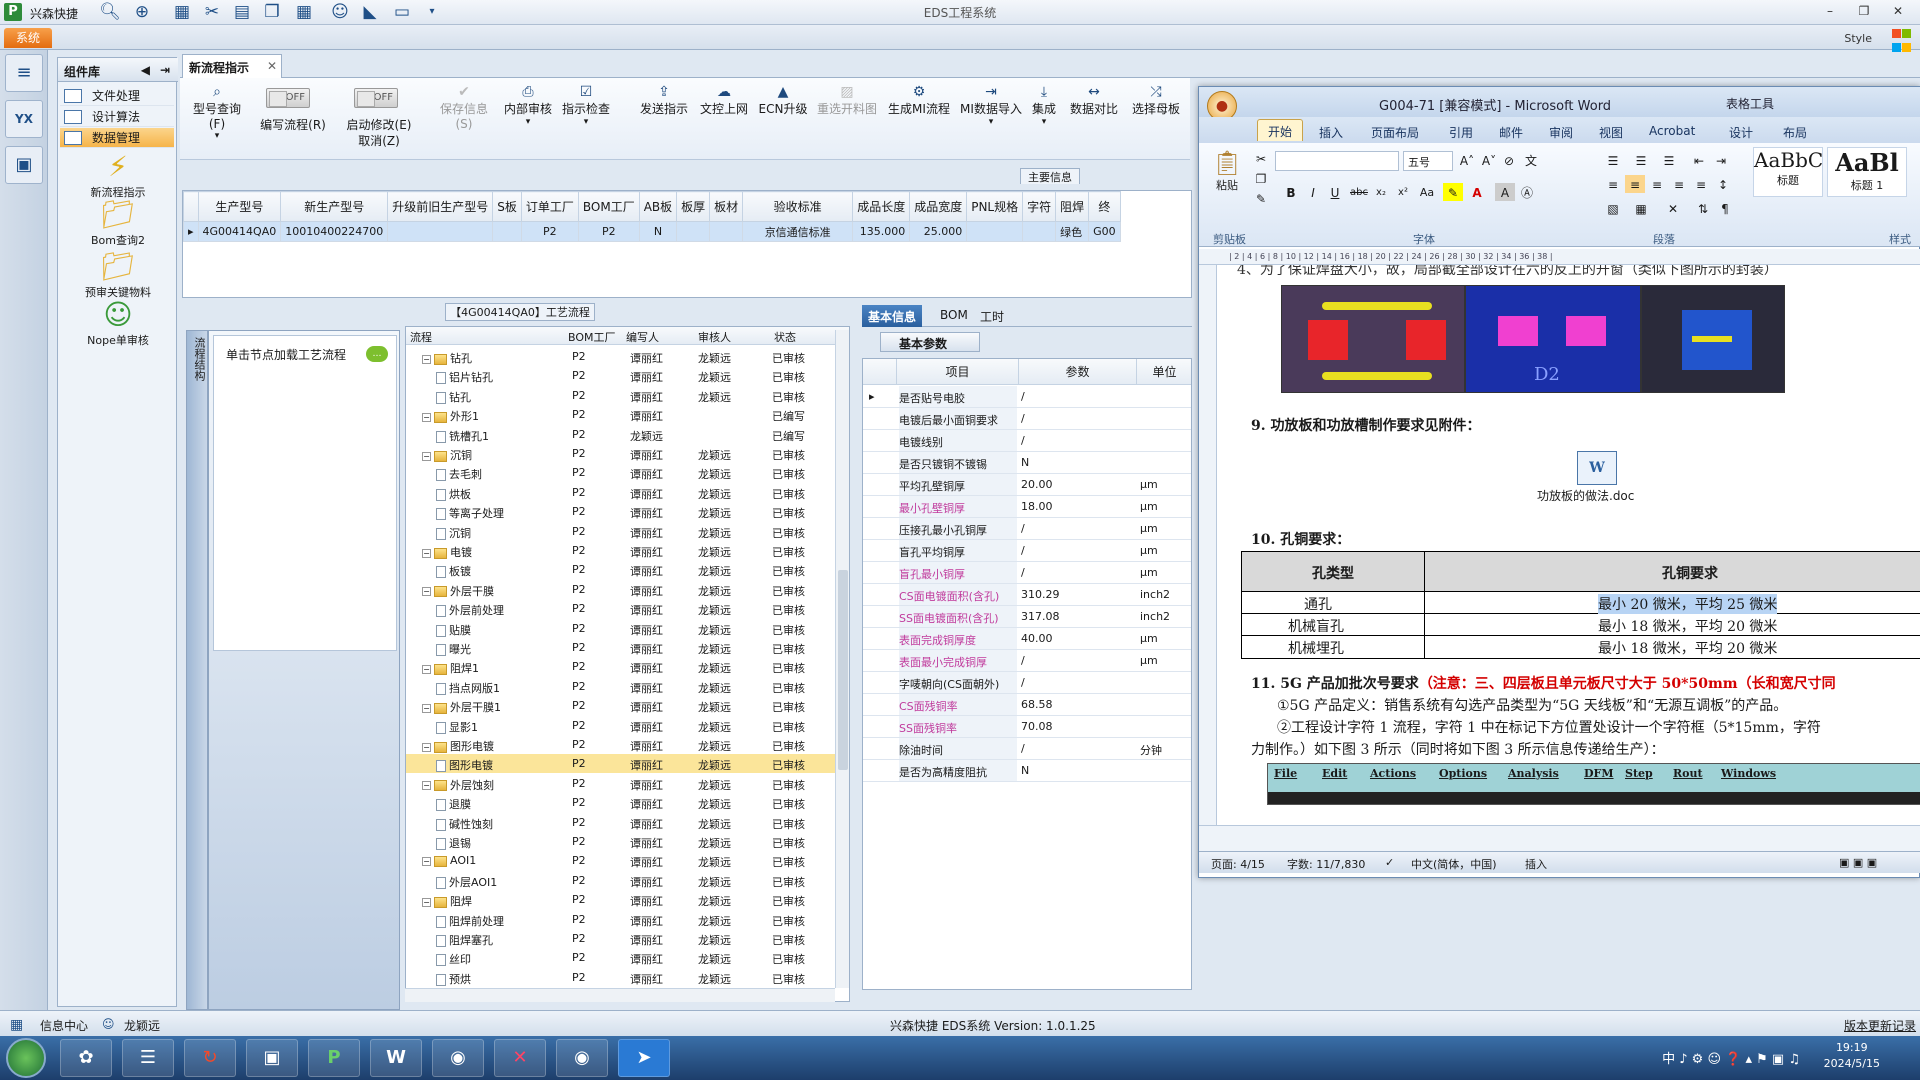 The width and height of the screenshot is (1920, 1080). I want to click on tree-row: 挡点网版1 P2 谭丽红 龙颖远 已审核, so click(621, 686).